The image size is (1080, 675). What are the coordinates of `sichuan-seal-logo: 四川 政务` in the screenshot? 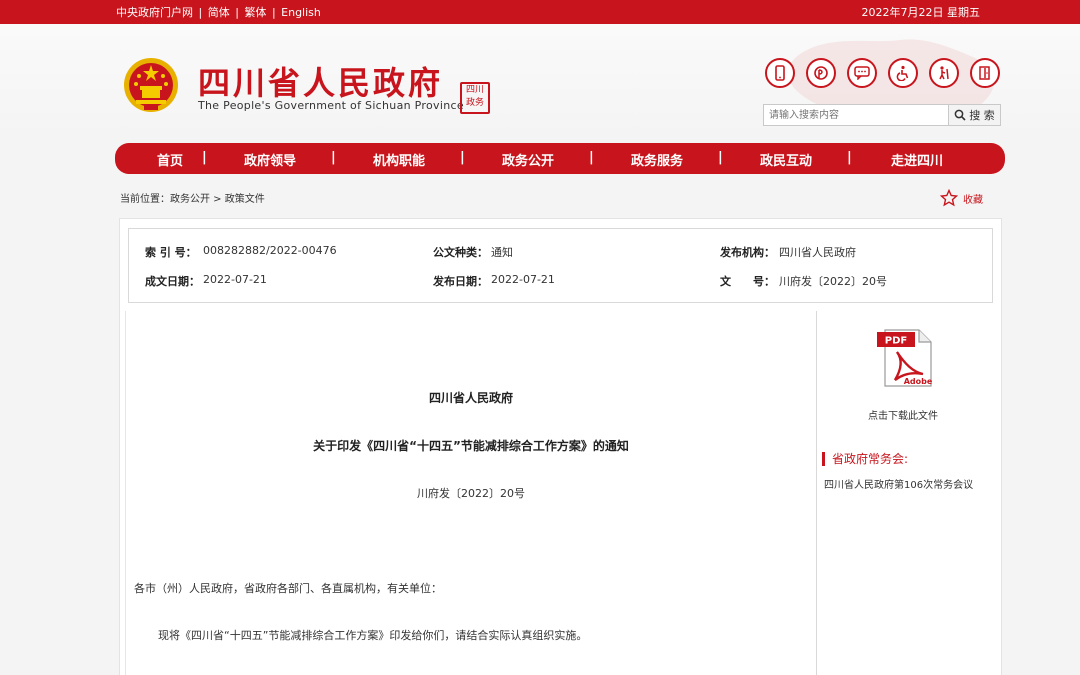 It's located at (475, 98).